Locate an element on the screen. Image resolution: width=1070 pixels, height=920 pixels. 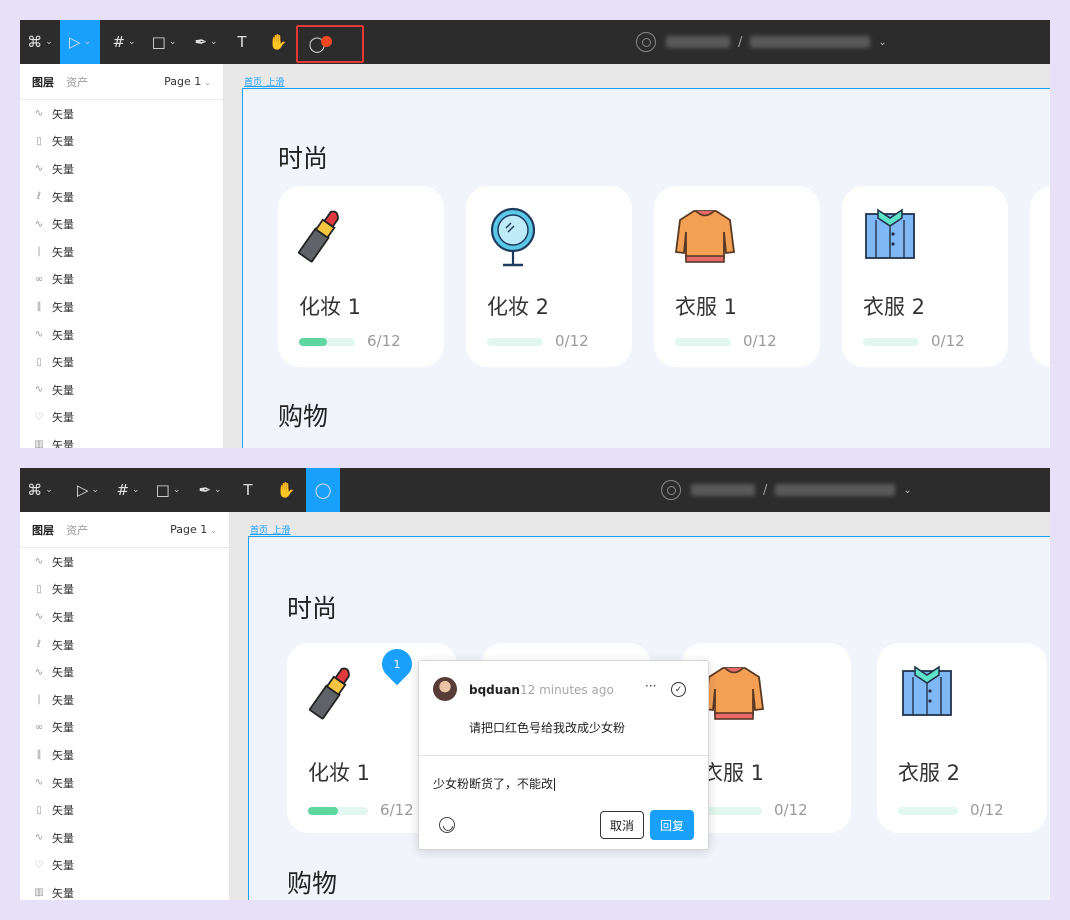
reply-input: 少女粉断货了，不能改 is located at coordinates (494, 783).